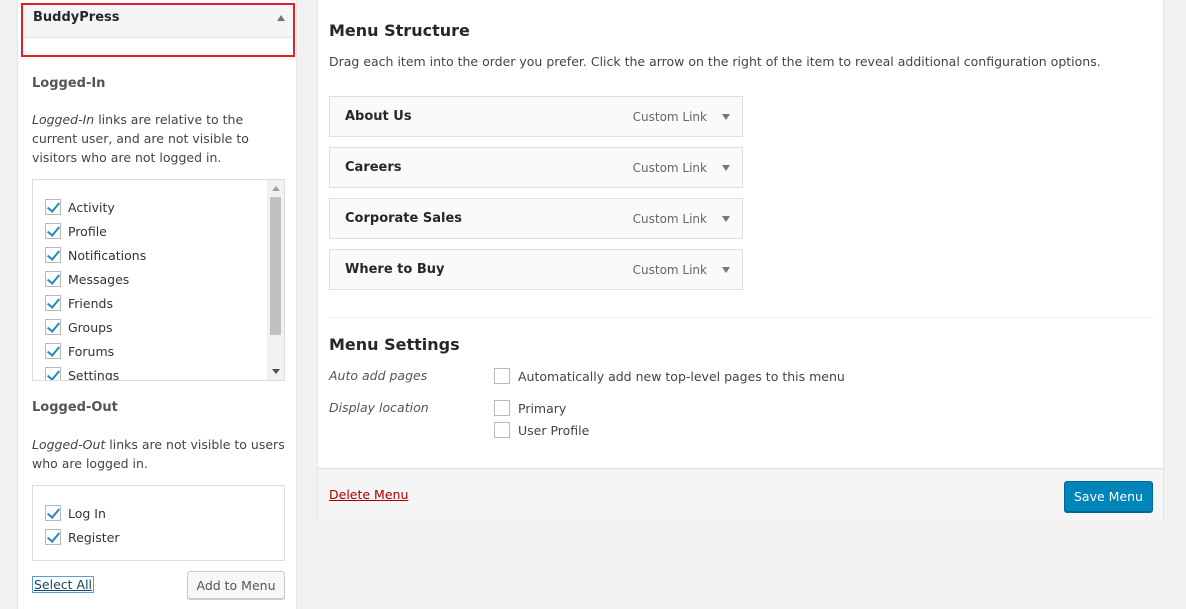 The image size is (1186, 609). I want to click on delete-menu-link: Delete Menu, so click(368, 494).